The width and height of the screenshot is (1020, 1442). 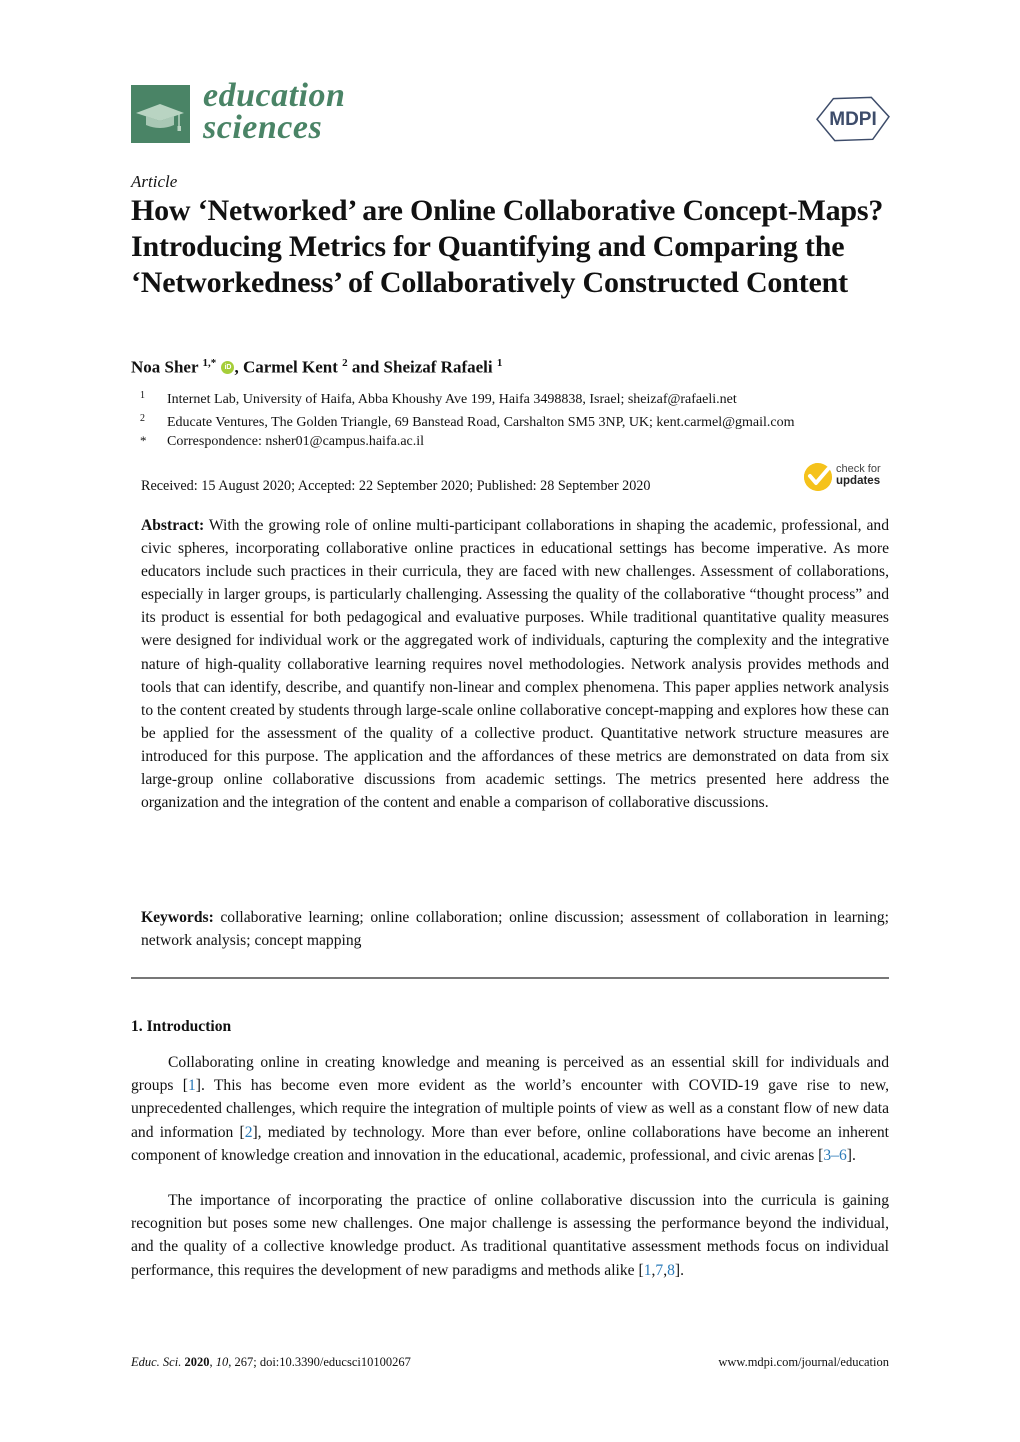 I want to click on journal-logo, so click(x=160, y=114).